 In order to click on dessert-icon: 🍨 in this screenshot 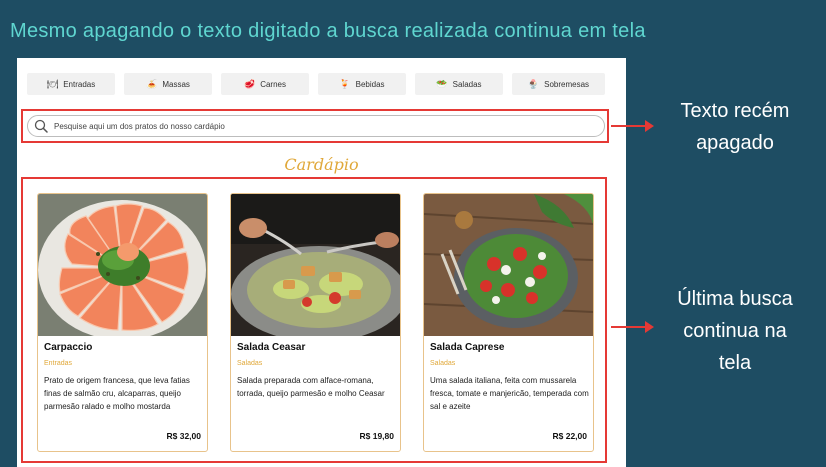, I will do `click(533, 83)`.